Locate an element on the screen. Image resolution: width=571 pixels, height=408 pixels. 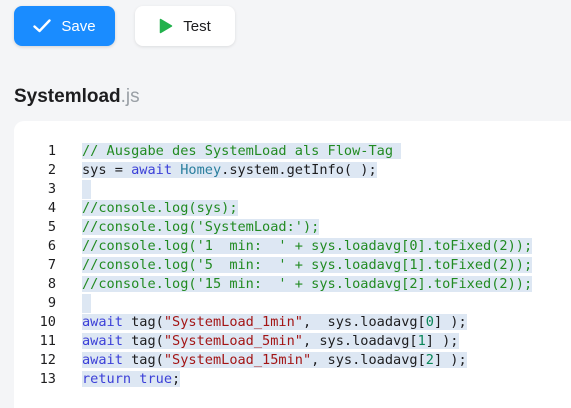
line-text: return true; is located at coordinates (131, 379).